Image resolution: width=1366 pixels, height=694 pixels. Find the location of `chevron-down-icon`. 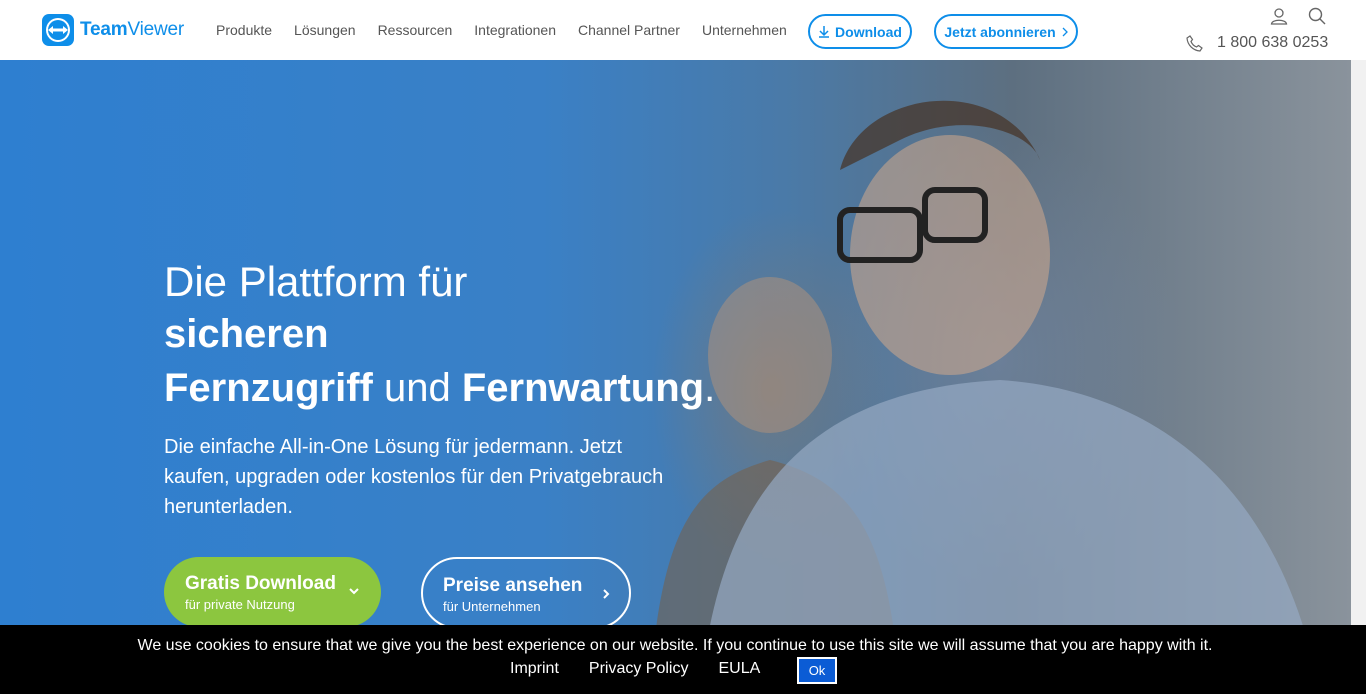

chevron-down-icon is located at coordinates (354, 591).